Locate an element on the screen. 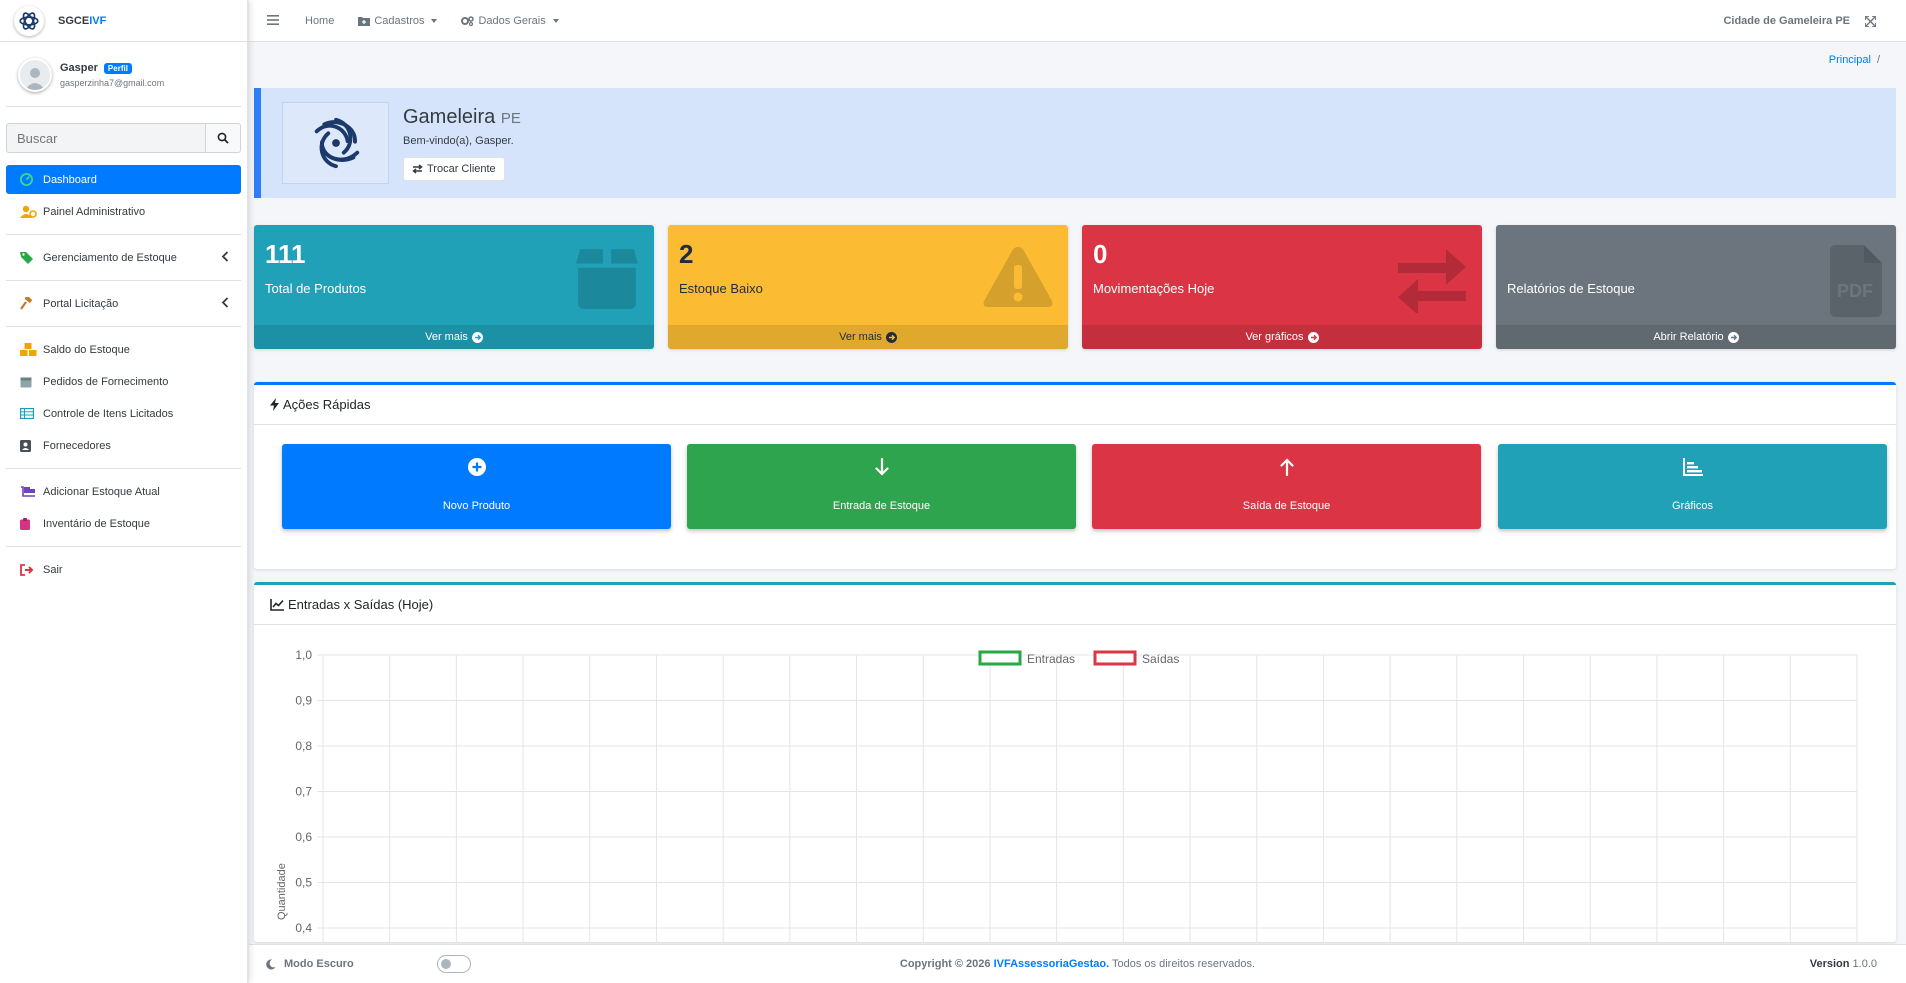 Image resolution: width=1906 pixels, height=983 pixels. card-title: Ações Rápidas is located at coordinates (327, 404).